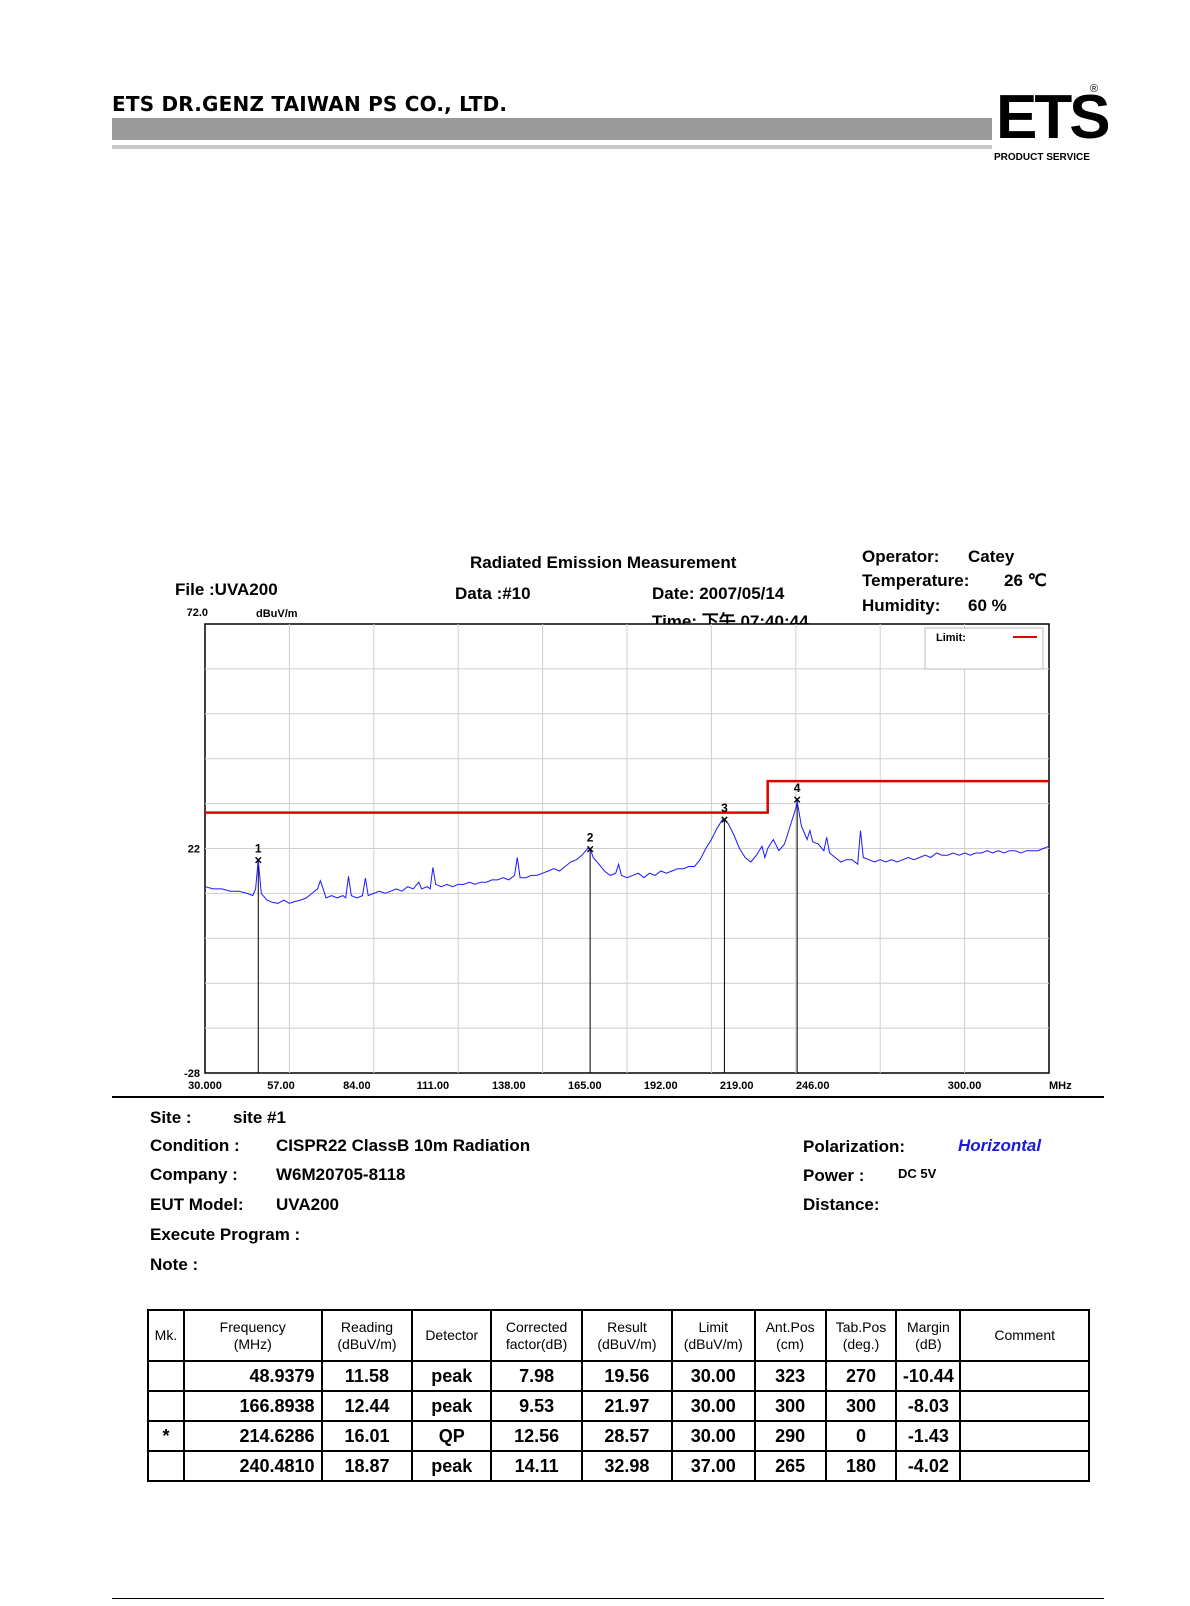  What do you see at coordinates (590, 838) in the screenshot?
I see `marker-label: 2` at bounding box center [590, 838].